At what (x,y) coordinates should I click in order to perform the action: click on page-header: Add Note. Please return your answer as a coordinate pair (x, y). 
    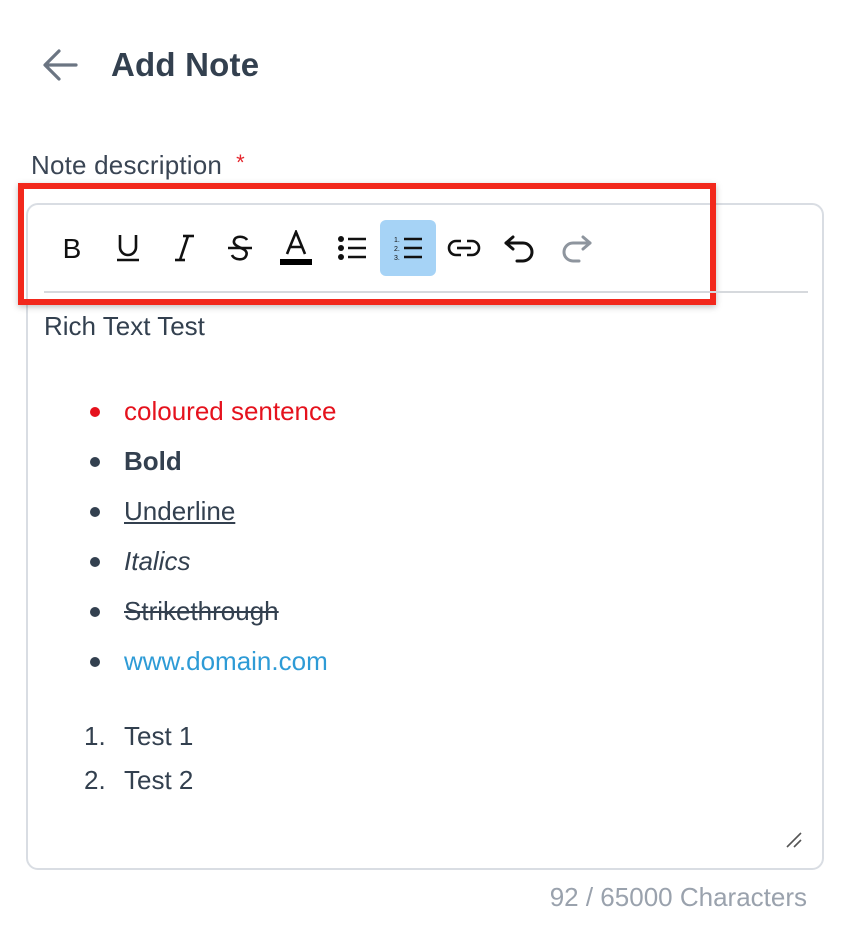
    Looking at the image, I should click on (149, 65).